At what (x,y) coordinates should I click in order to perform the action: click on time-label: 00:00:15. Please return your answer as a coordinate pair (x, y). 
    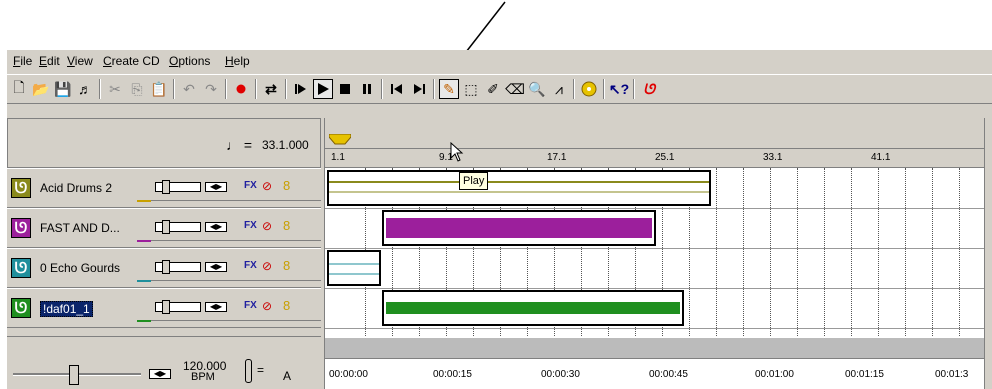
    Looking at the image, I should click on (452, 374).